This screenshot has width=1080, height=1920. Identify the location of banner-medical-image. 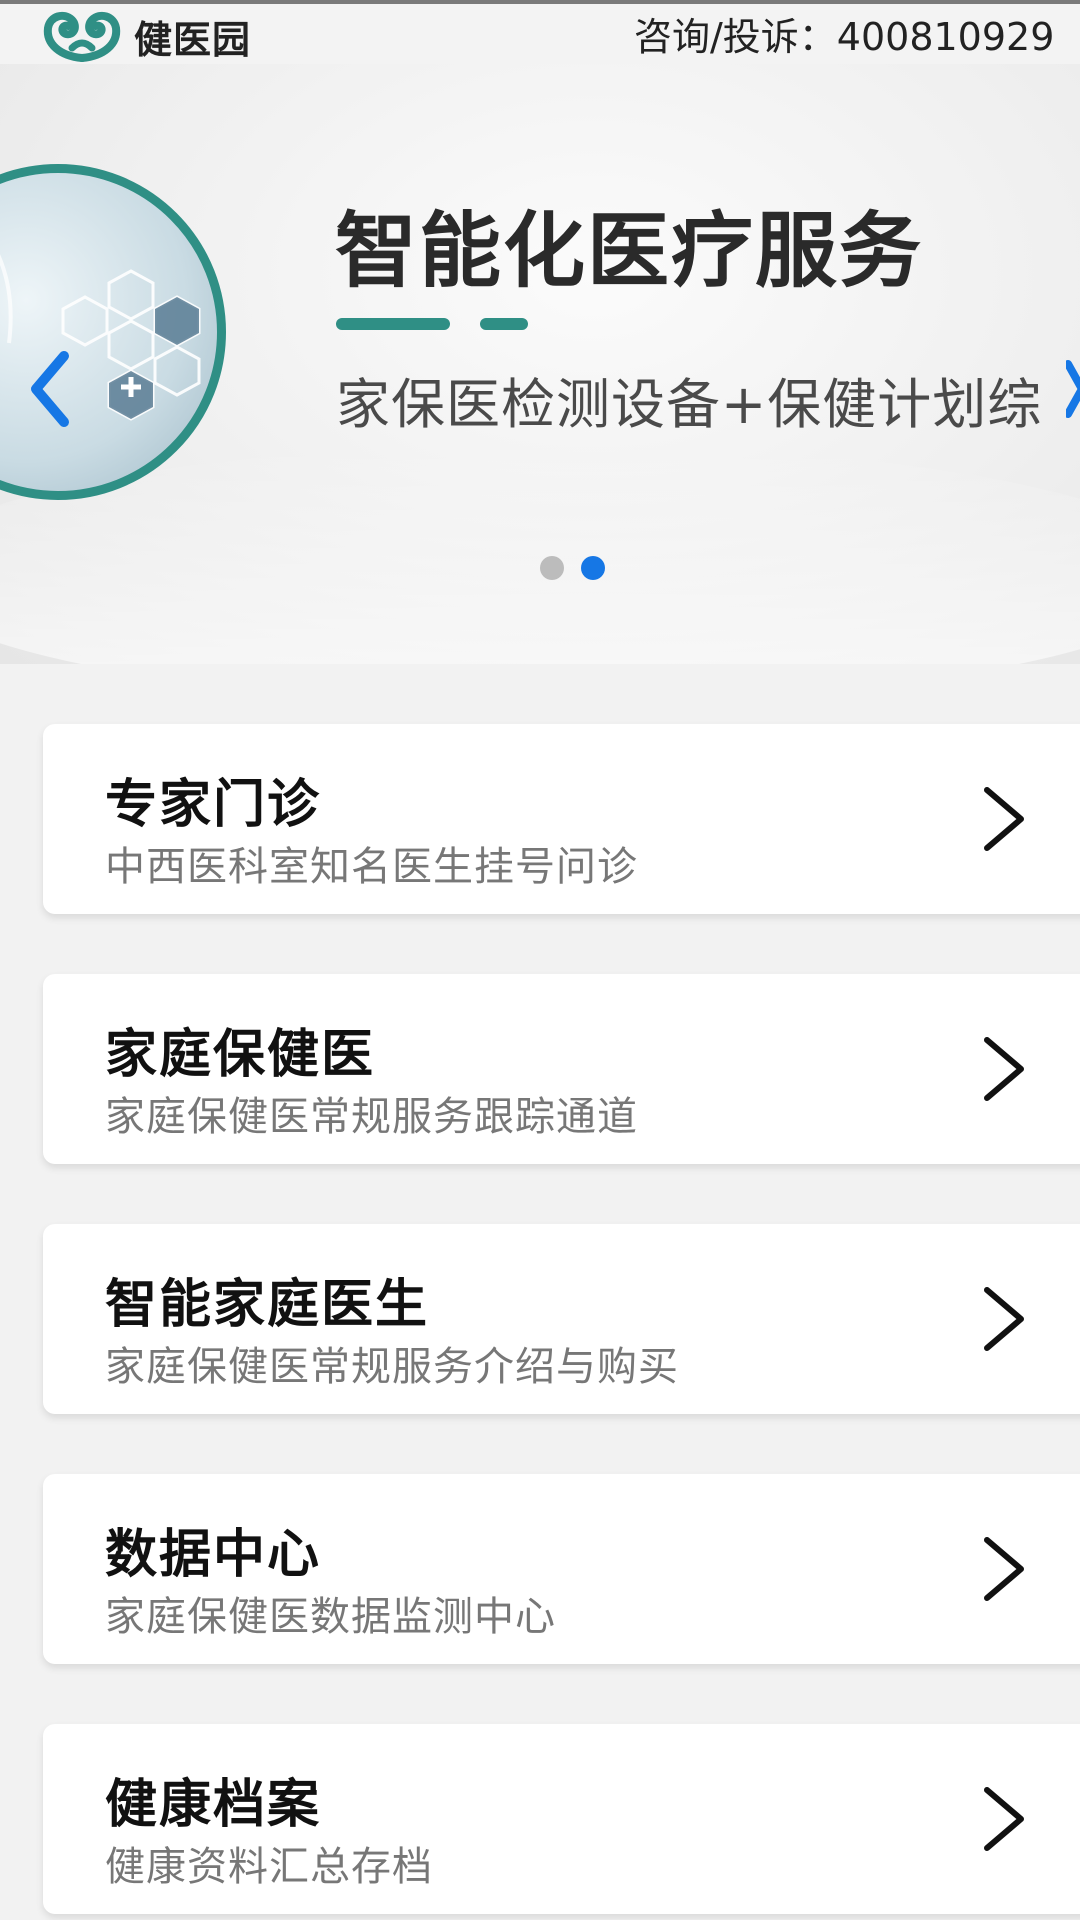
(113, 332).